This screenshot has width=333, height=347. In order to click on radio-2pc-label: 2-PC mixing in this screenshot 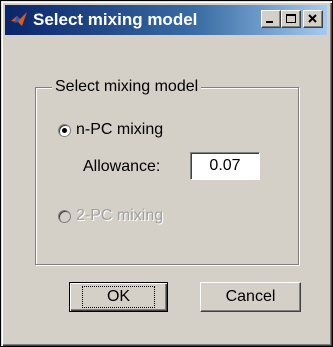, I will do `click(120, 215)`.